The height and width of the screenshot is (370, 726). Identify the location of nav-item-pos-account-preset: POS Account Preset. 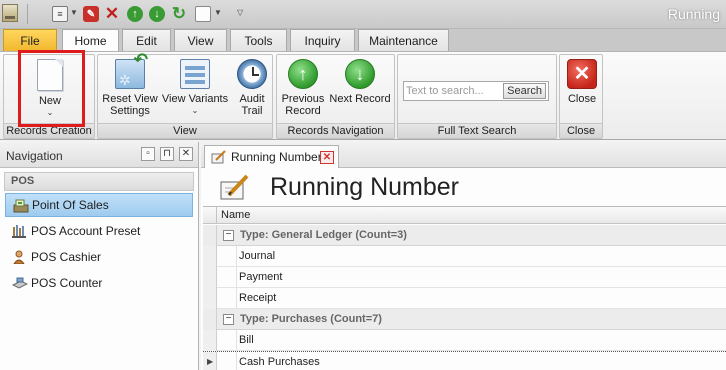
(99, 231).